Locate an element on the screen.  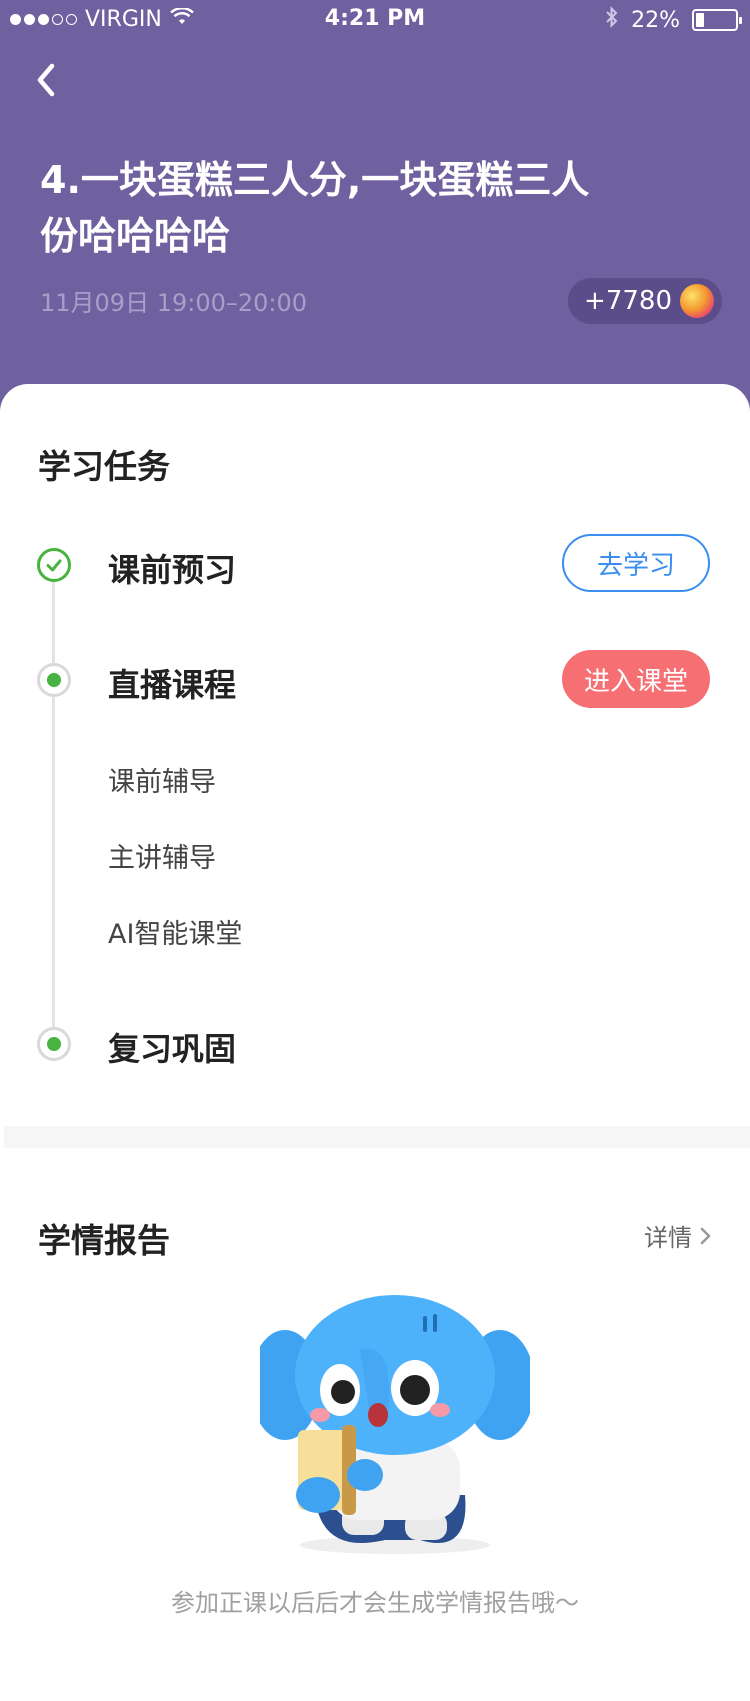
task-label-live: 直播课程 is located at coordinates (172, 685).